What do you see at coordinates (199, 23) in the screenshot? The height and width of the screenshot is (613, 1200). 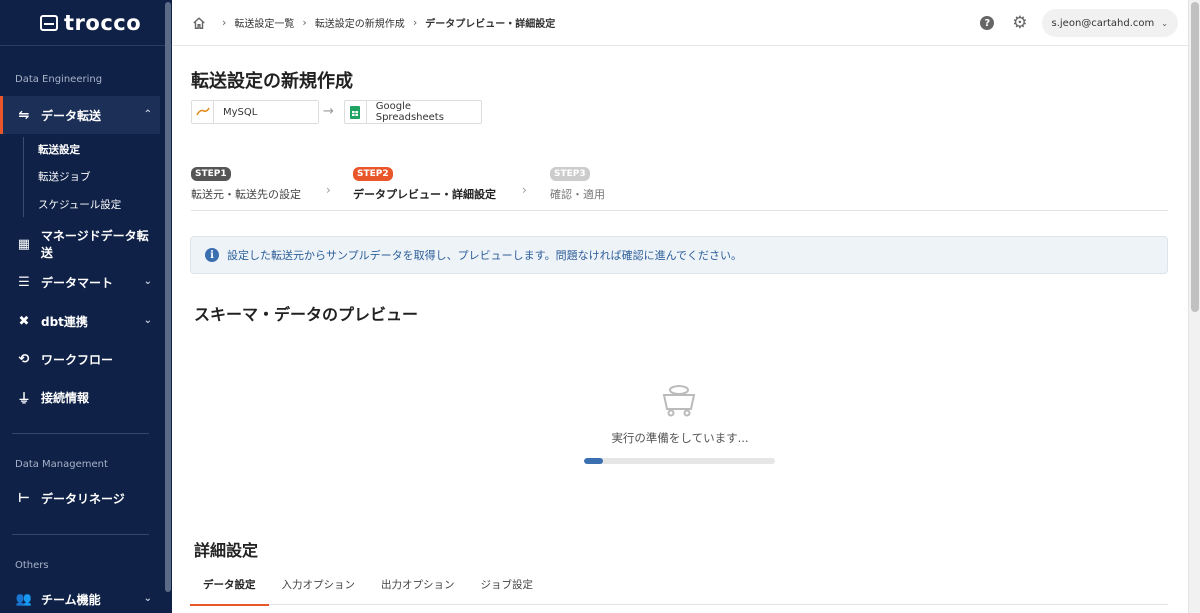 I see `home-icon` at bounding box center [199, 23].